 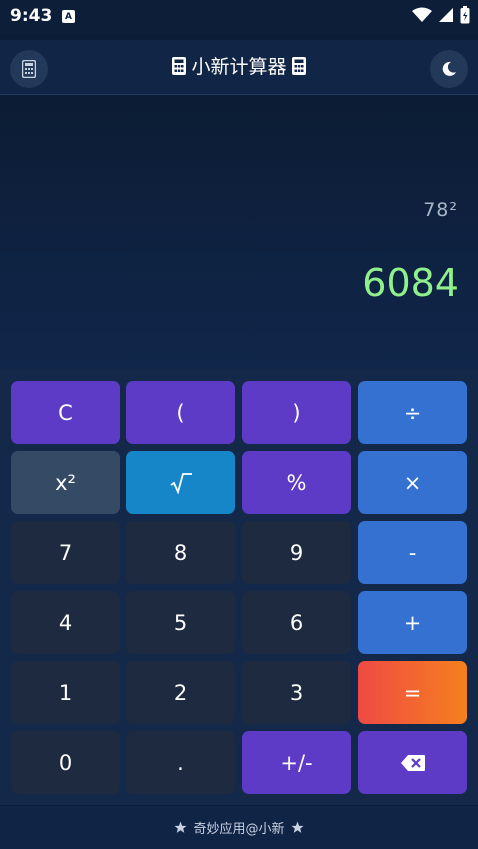 What do you see at coordinates (410, 283) in the screenshot?
I see `result-text: 6084` at bounding box center [410, 283].